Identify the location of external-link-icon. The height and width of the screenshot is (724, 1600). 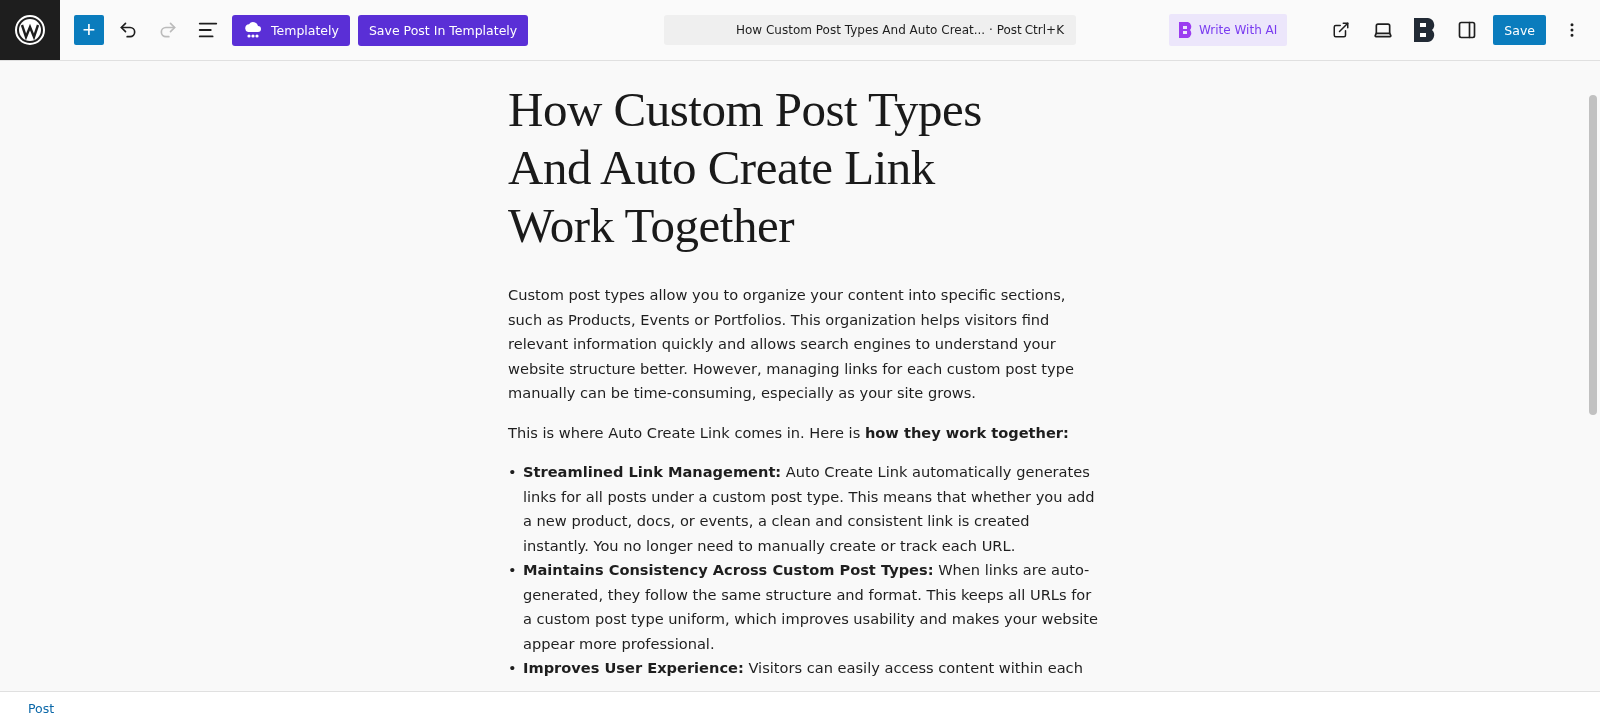
(1341, 30).